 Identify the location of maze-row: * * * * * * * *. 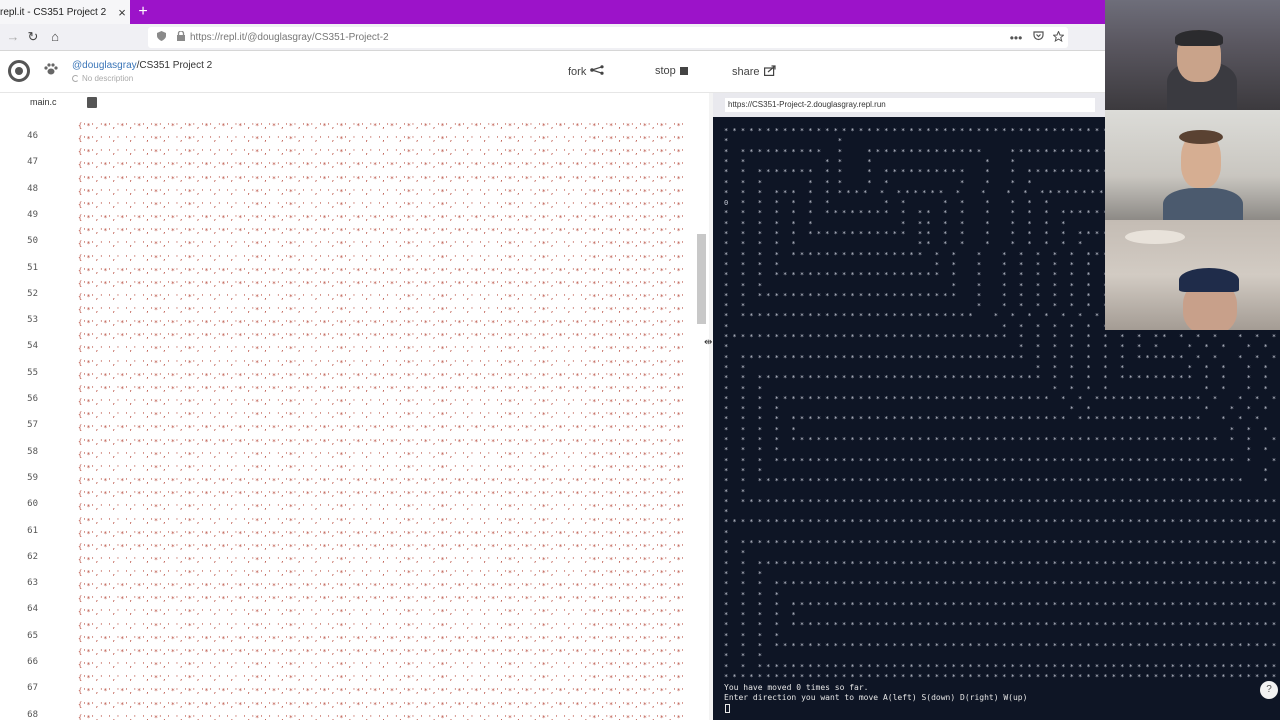
(760, 615).